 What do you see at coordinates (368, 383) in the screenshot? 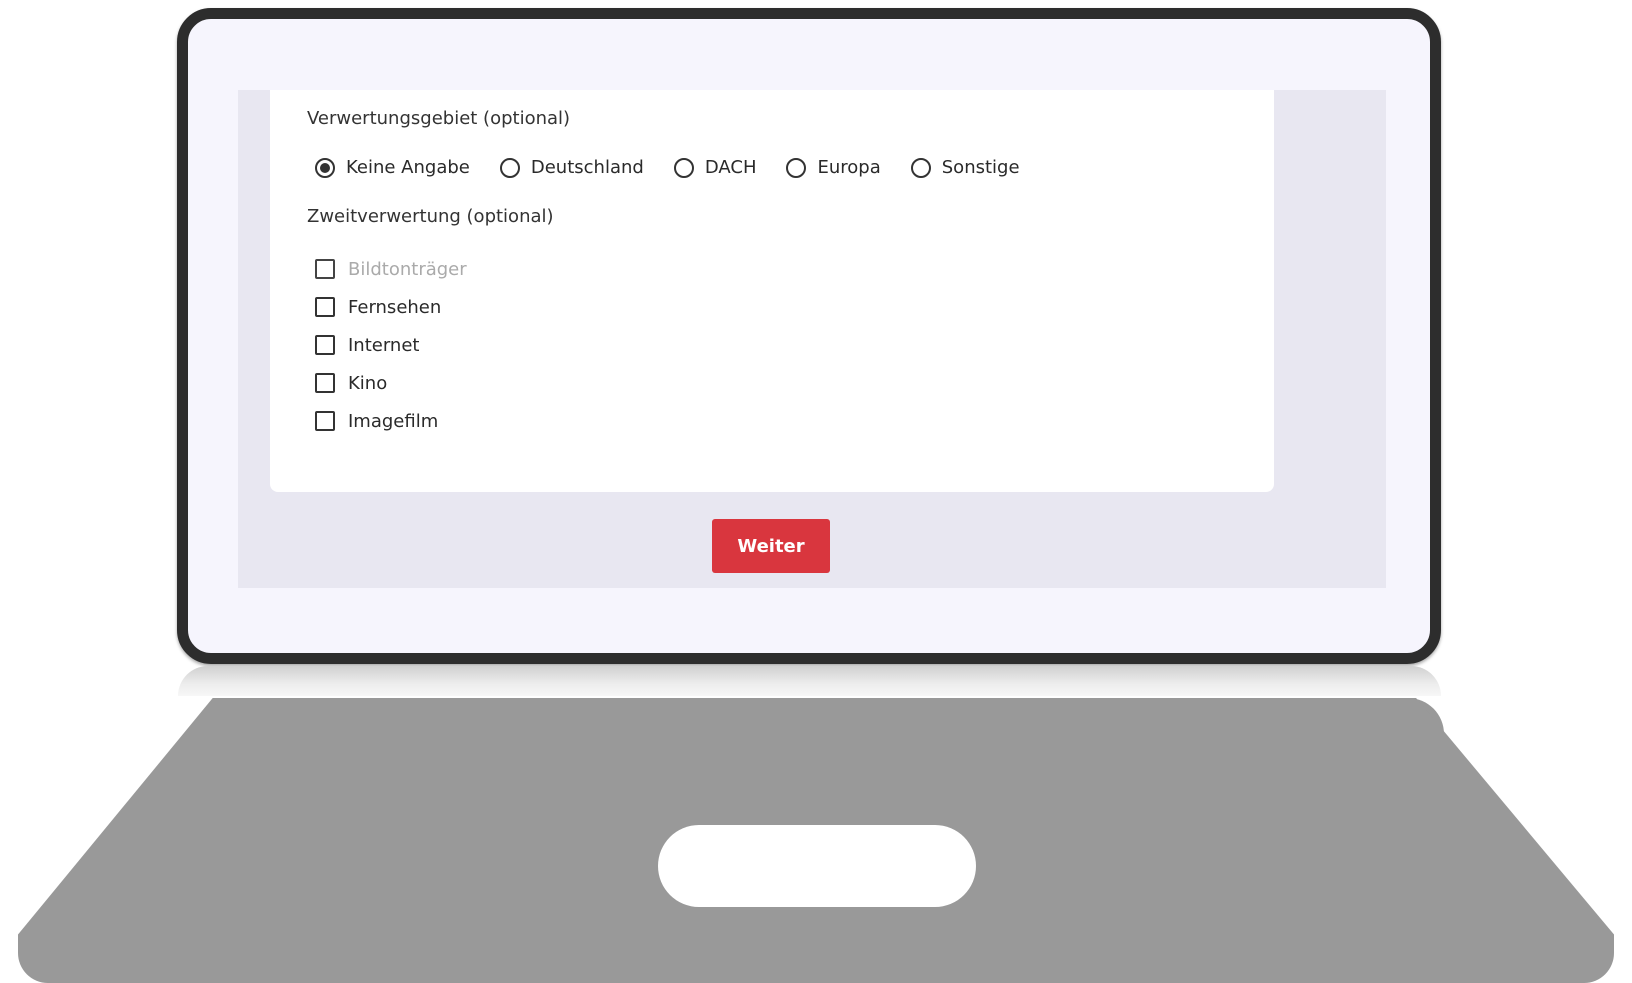
I see `checkbox-label: Kino` at bounding box center [368, 383].